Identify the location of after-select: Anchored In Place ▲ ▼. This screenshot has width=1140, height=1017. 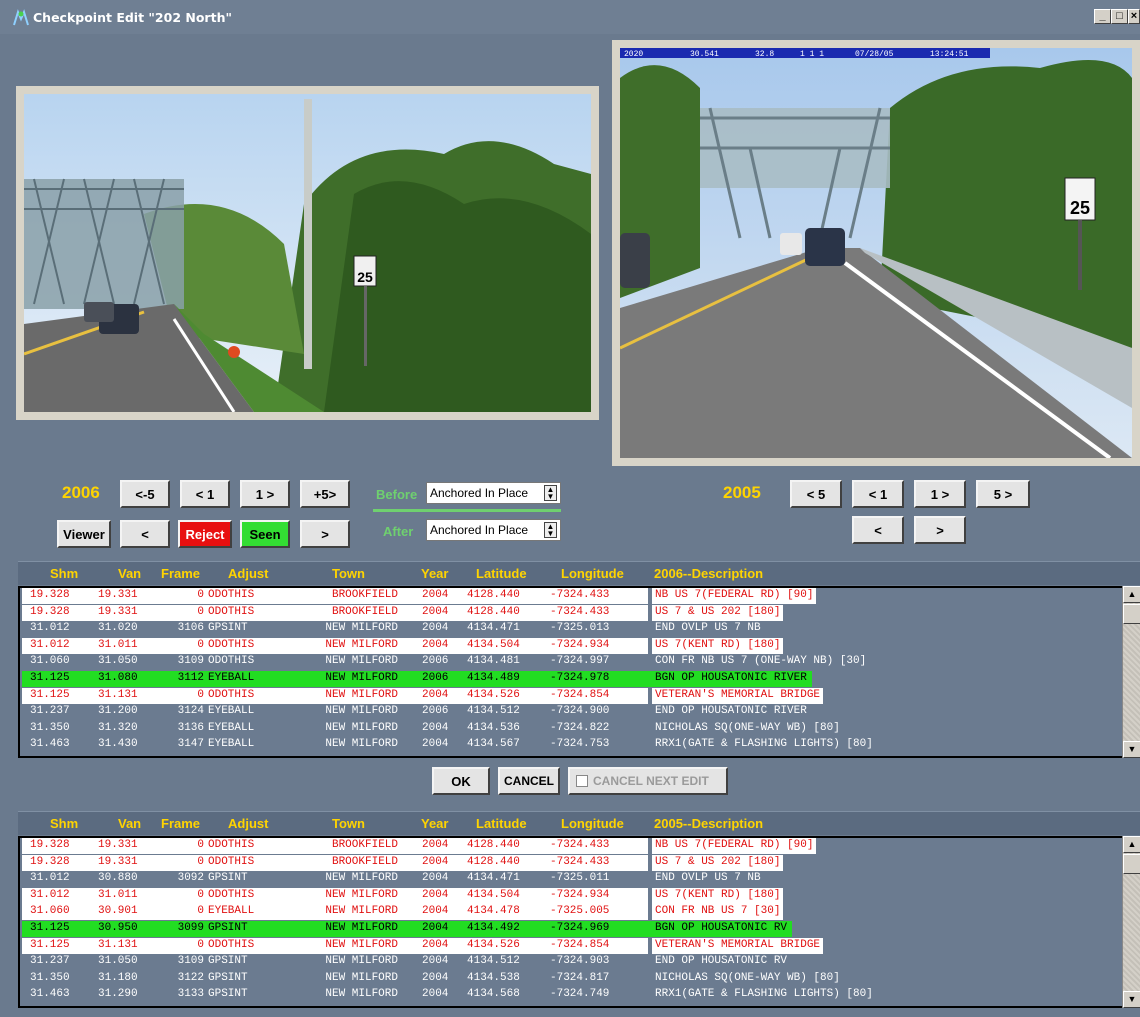
(493, 530).